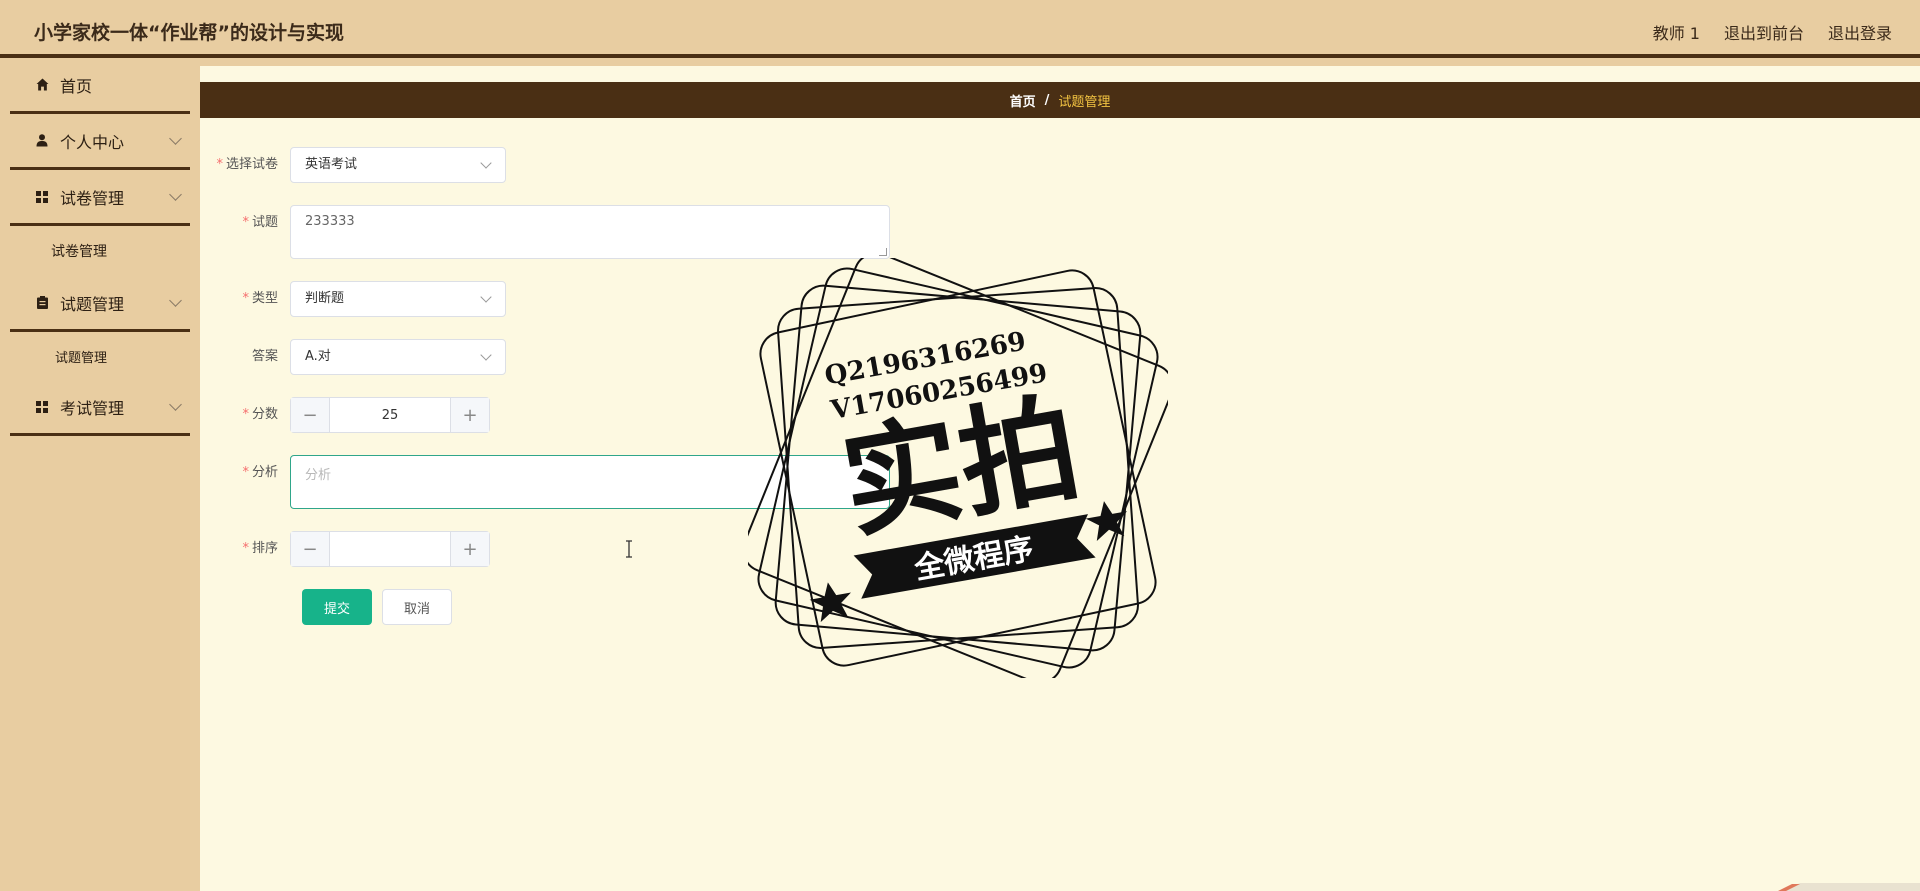 The image size is (1920, 891). I want to click on form-row-order: * 排序 − +, so click(345, 549).